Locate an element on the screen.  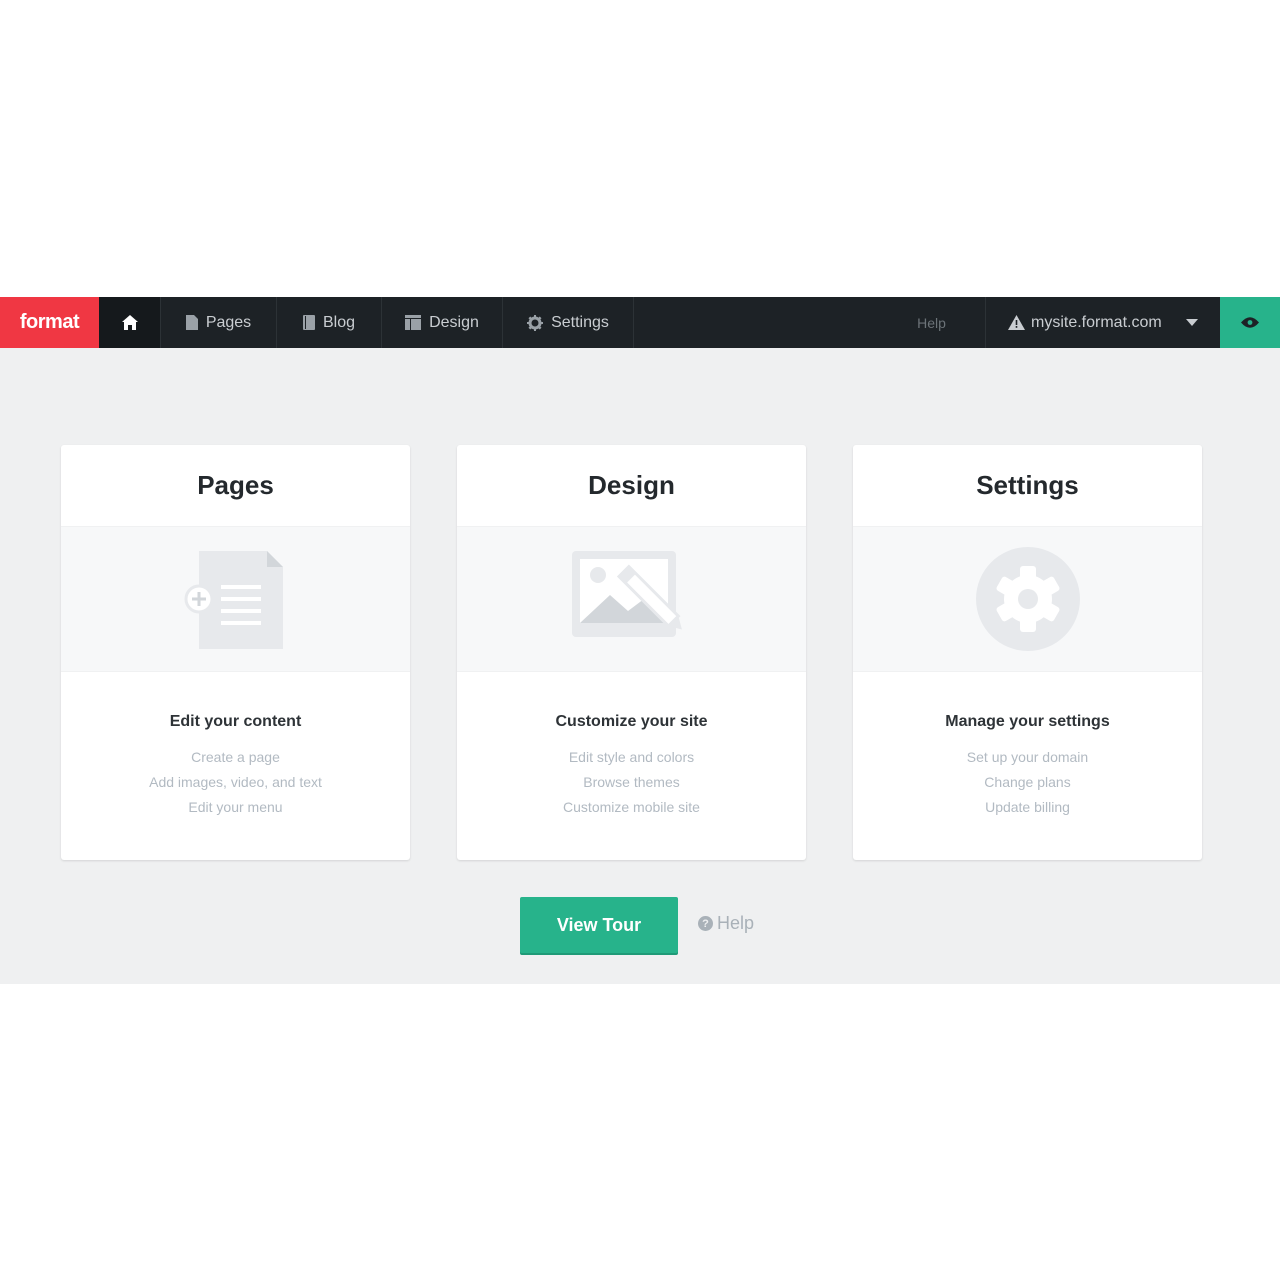
card-subtitle: Edit your content is located at coordinates (235, 721).